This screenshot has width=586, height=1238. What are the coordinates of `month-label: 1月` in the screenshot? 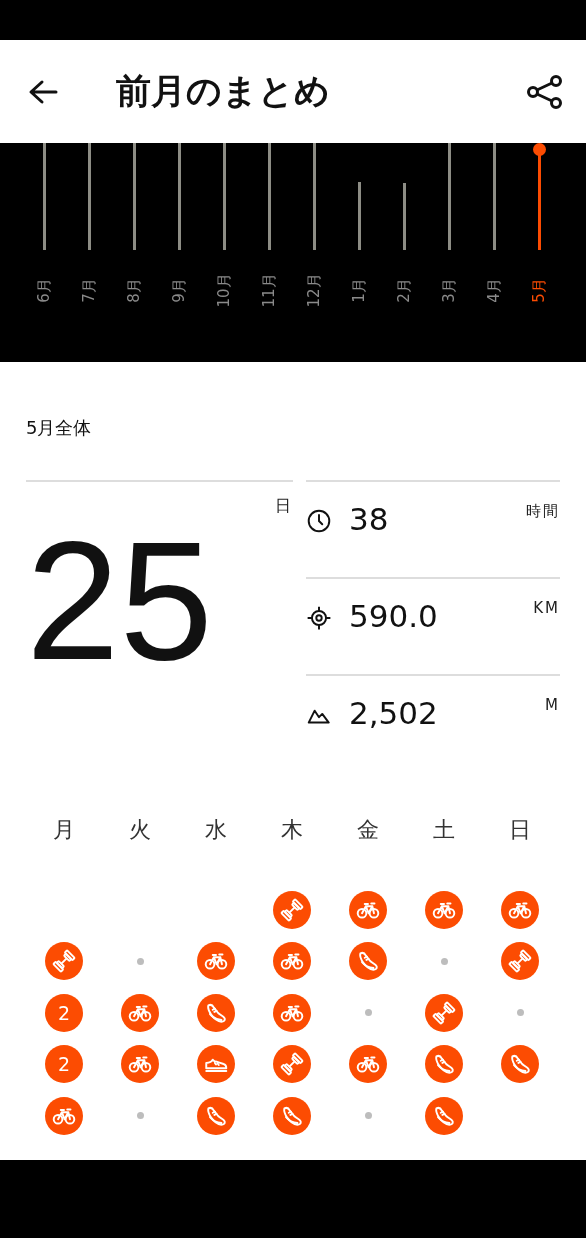 It's located at (359, 290).